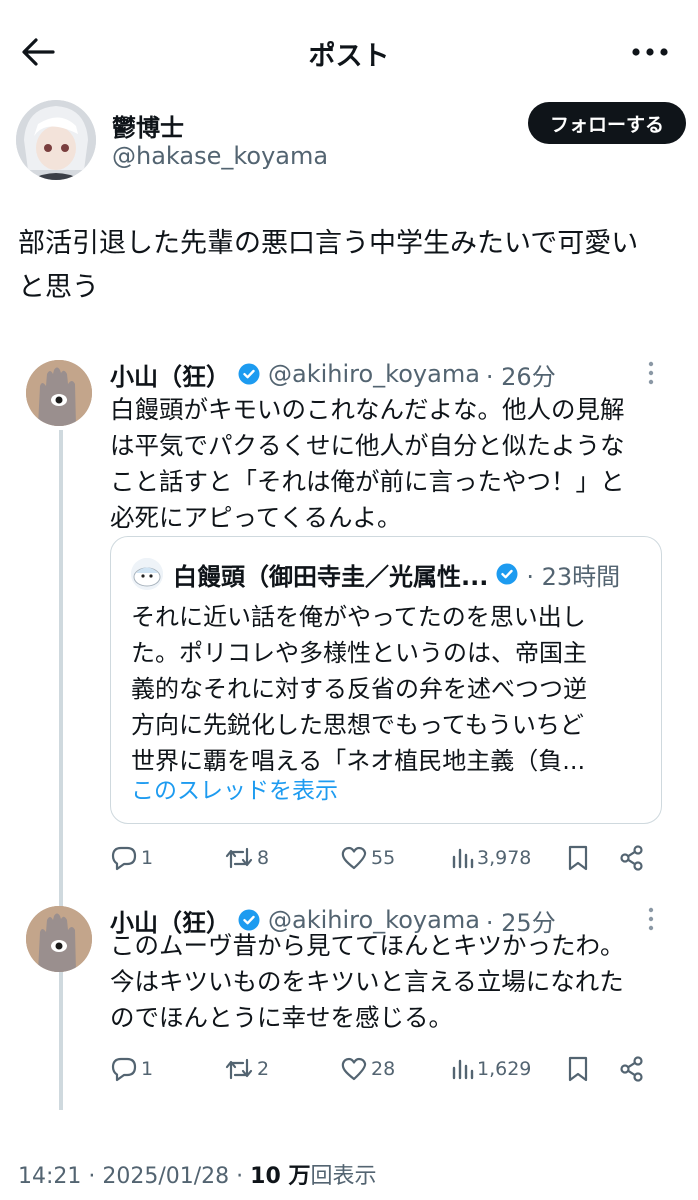 This screenshot has width=698, height=1200. I want to click on post-view-count: 10 万, so click(280, 1176).